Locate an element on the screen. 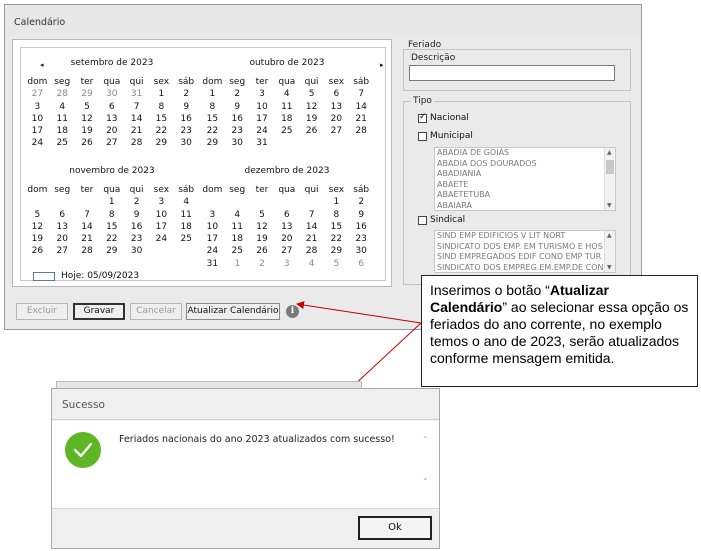  next-month-arrow-icon: ▸ is located at coordinates (382, 65).